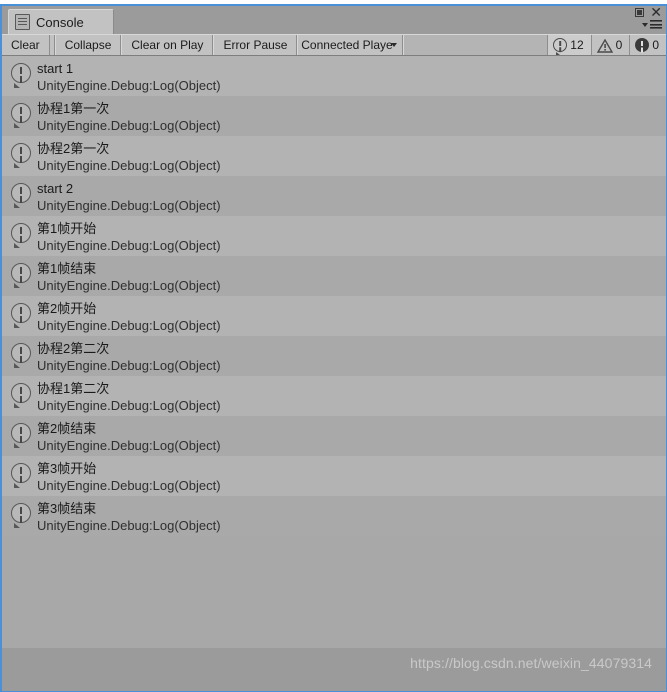 Image resolution: width=667 pixels, height=692 pixels. I want to click on log-entry-row: 协程2第二次 UnityEngine.Debug:Log(Object), so click(334, 356).